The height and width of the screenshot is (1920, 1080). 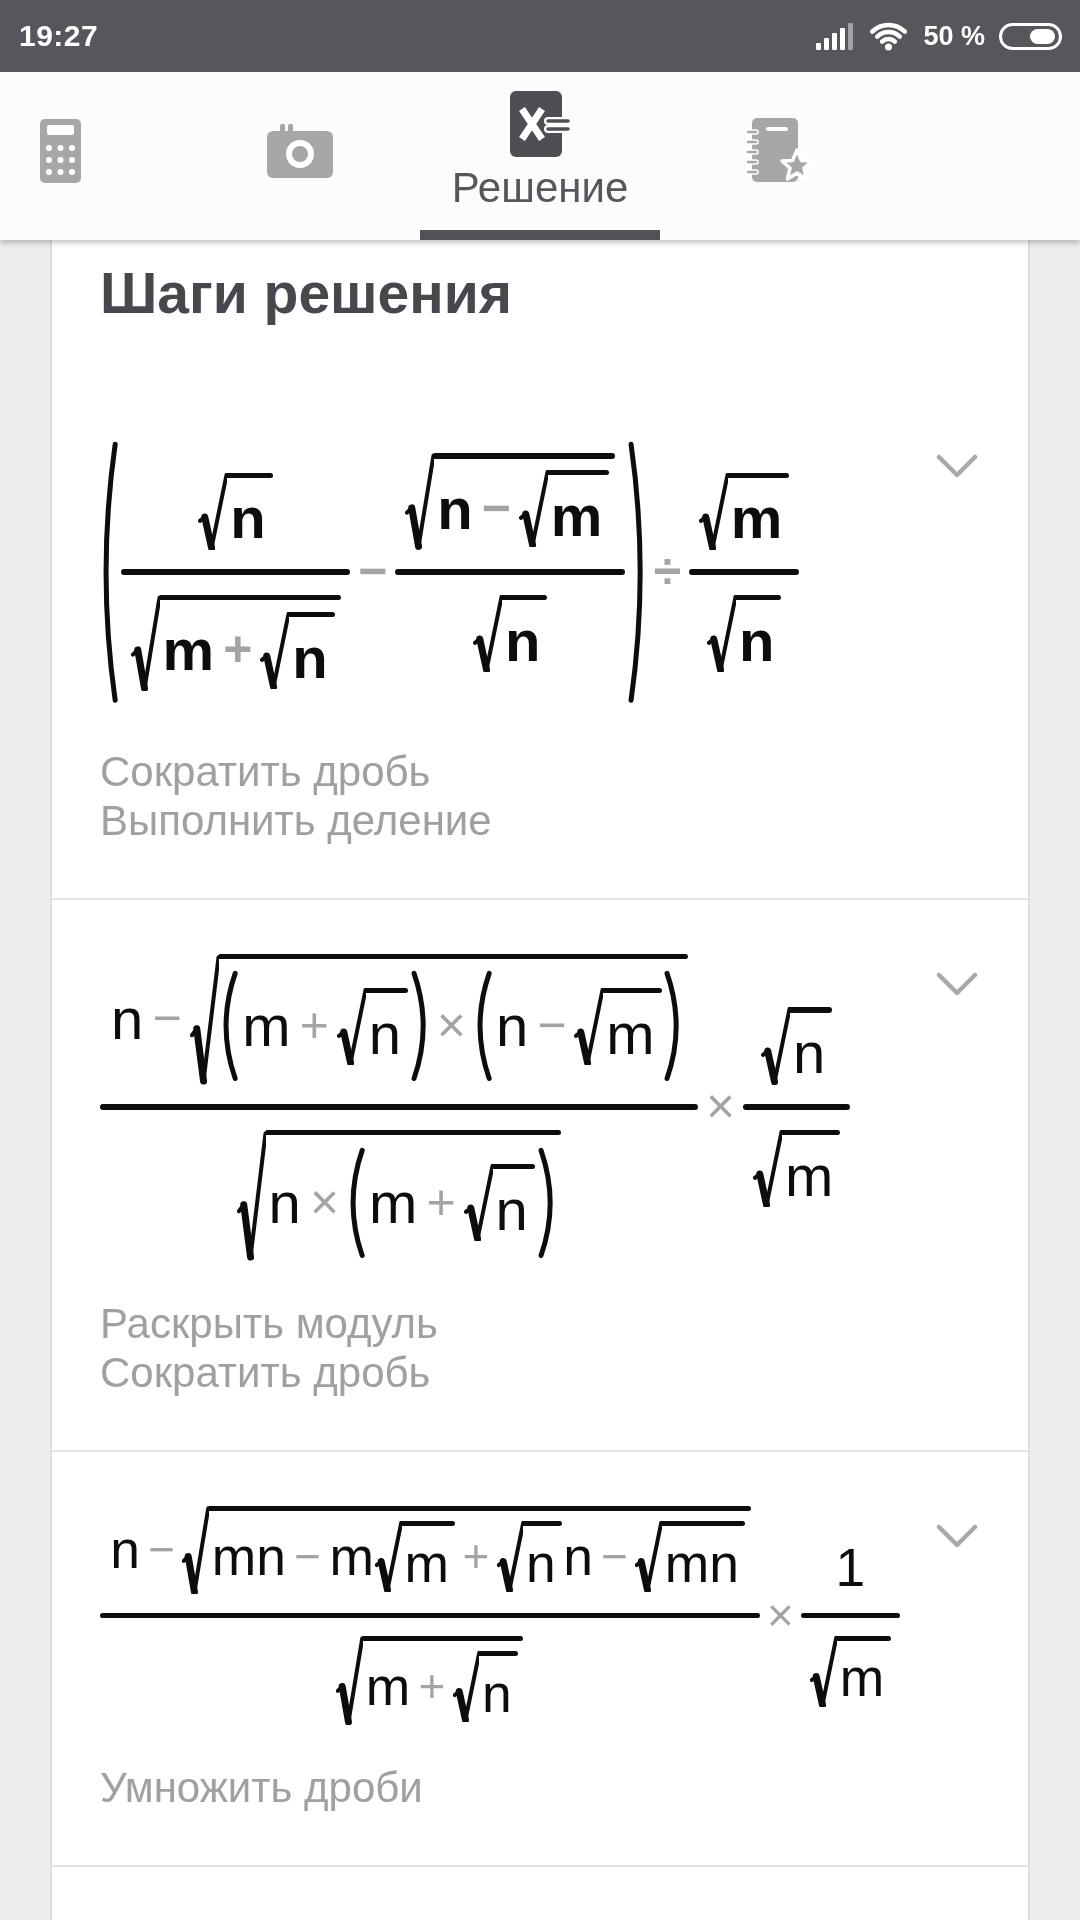 What do you see at coordinates (60, 151) in the screenshot?
I see `calculator-icon` at bounding box center [60, 151].